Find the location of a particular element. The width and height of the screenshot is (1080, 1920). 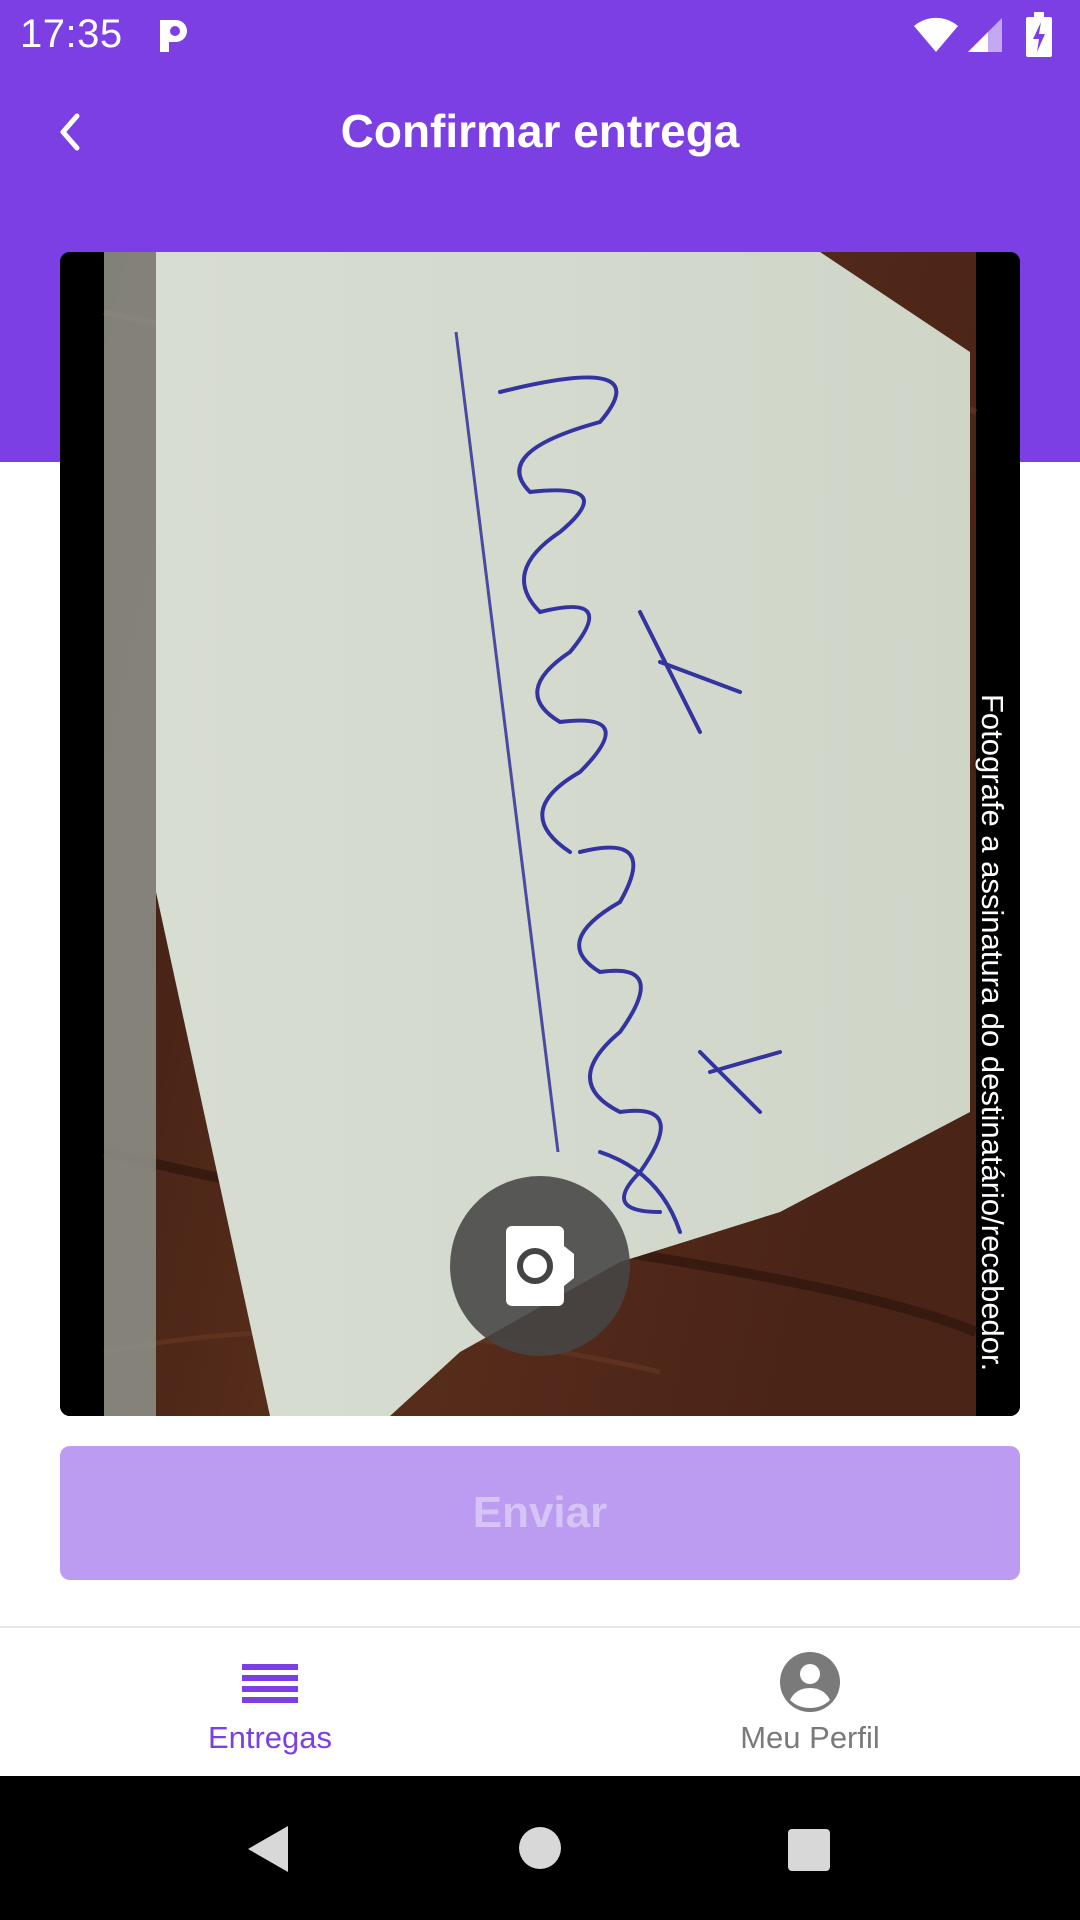

signal-icon is located at coordinates (985, 35).